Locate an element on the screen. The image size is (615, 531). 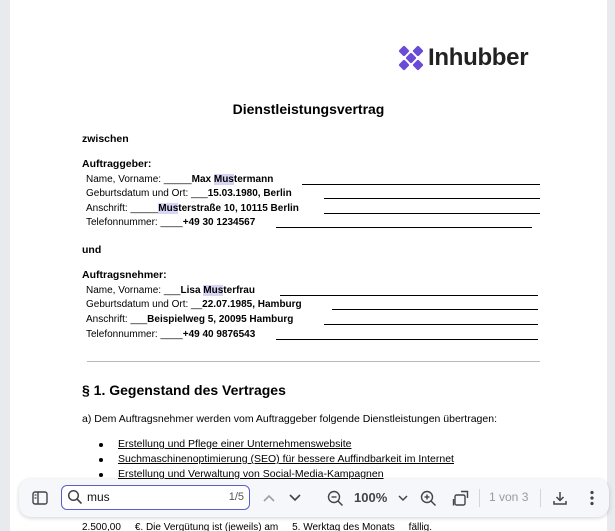
section-divider is located at coordinates (313, 361).